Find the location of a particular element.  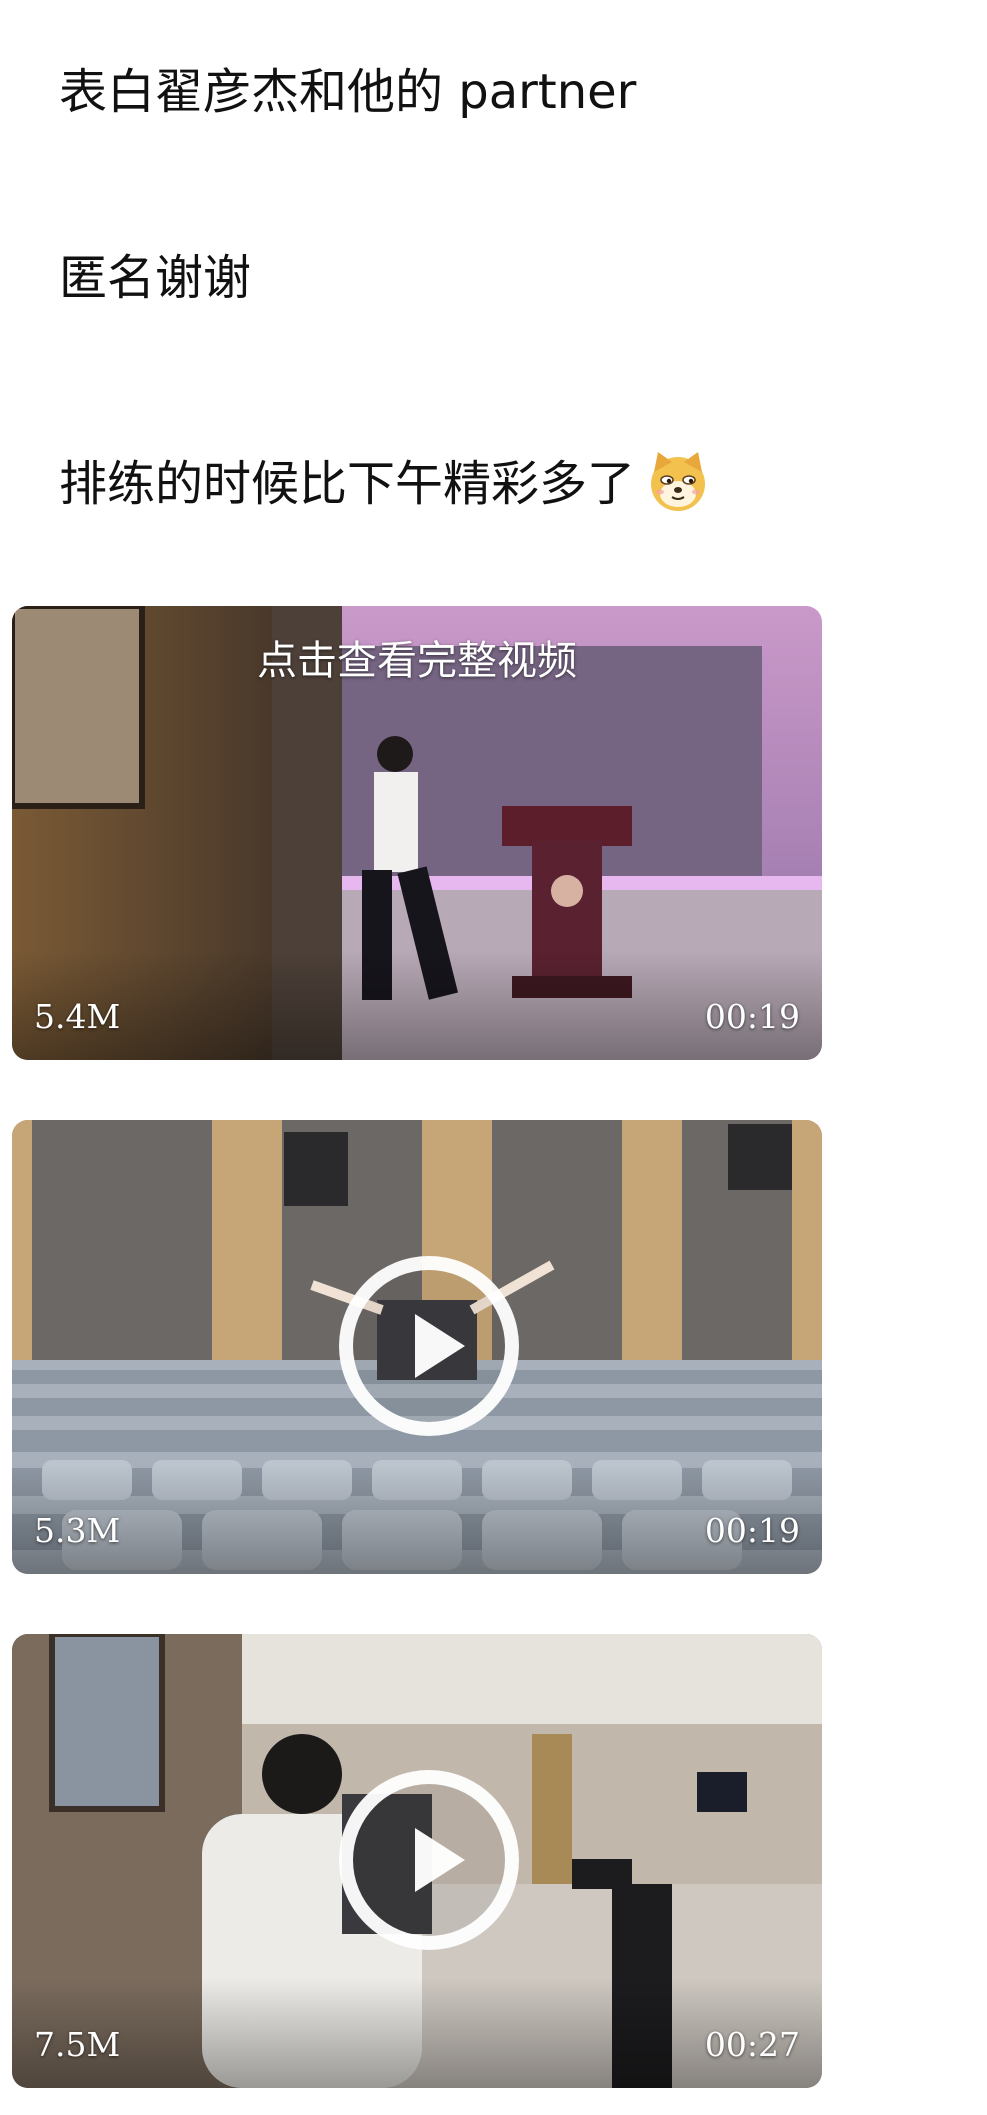

video-3-duration: 00:27 is located at coordinates (752, 2044).